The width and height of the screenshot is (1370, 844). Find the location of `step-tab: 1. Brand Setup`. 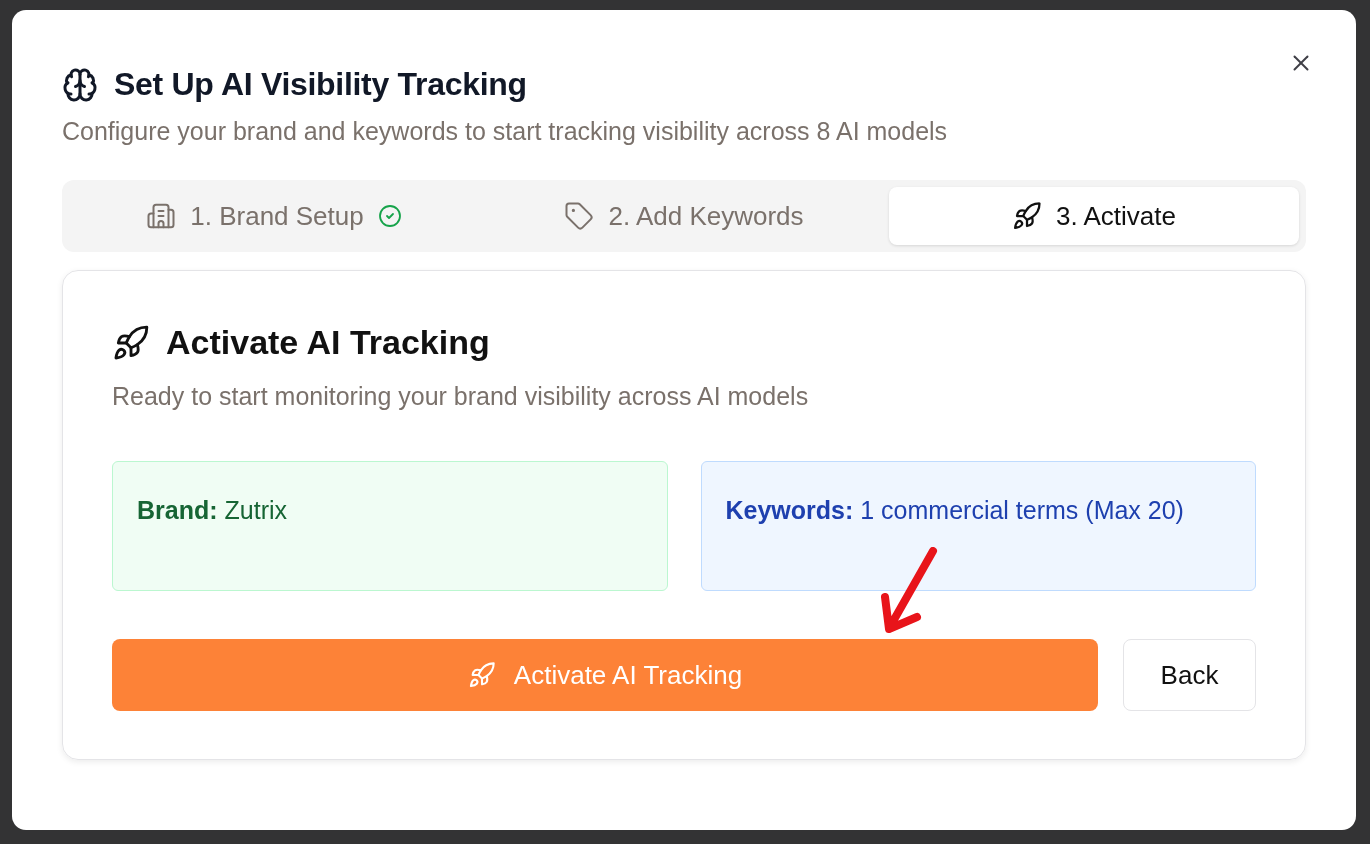

step-tab: 1. Brand Setup is located at coordinates (274, 216).